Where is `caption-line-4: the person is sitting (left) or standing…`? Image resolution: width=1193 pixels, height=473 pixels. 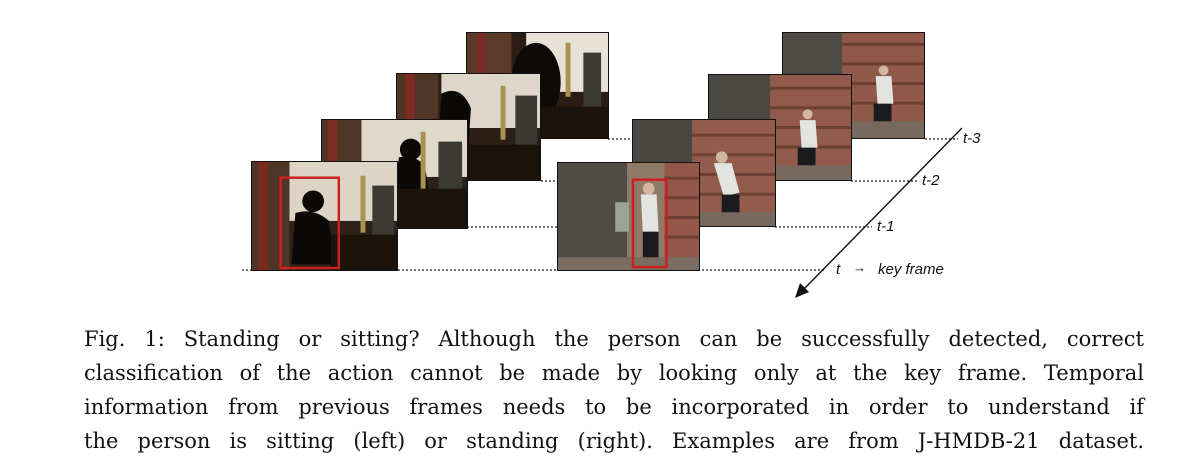
caption-line-4: the person is sitting (left) or standing… is located at coordinates (614, 441).